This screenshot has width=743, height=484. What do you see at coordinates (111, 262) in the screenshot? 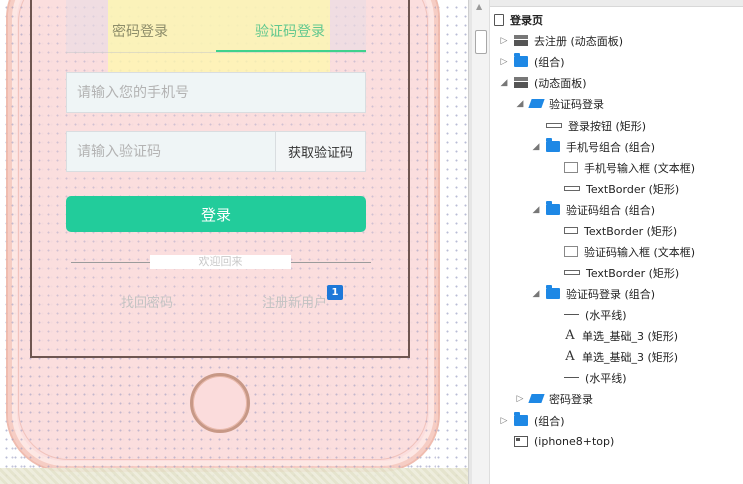
I see `divider-left` at bounding box center [111, 262].